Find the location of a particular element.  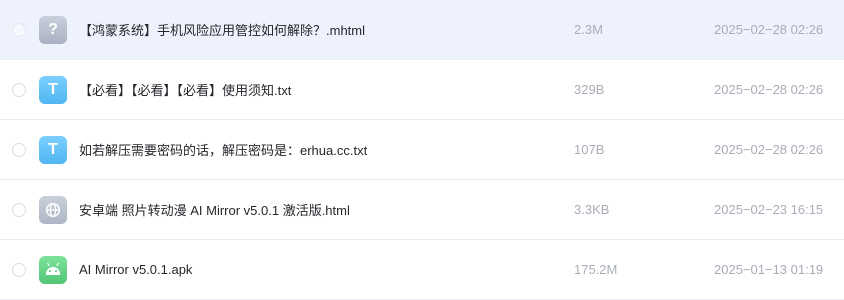

web-file-icon is located at coordinates (53, 209).